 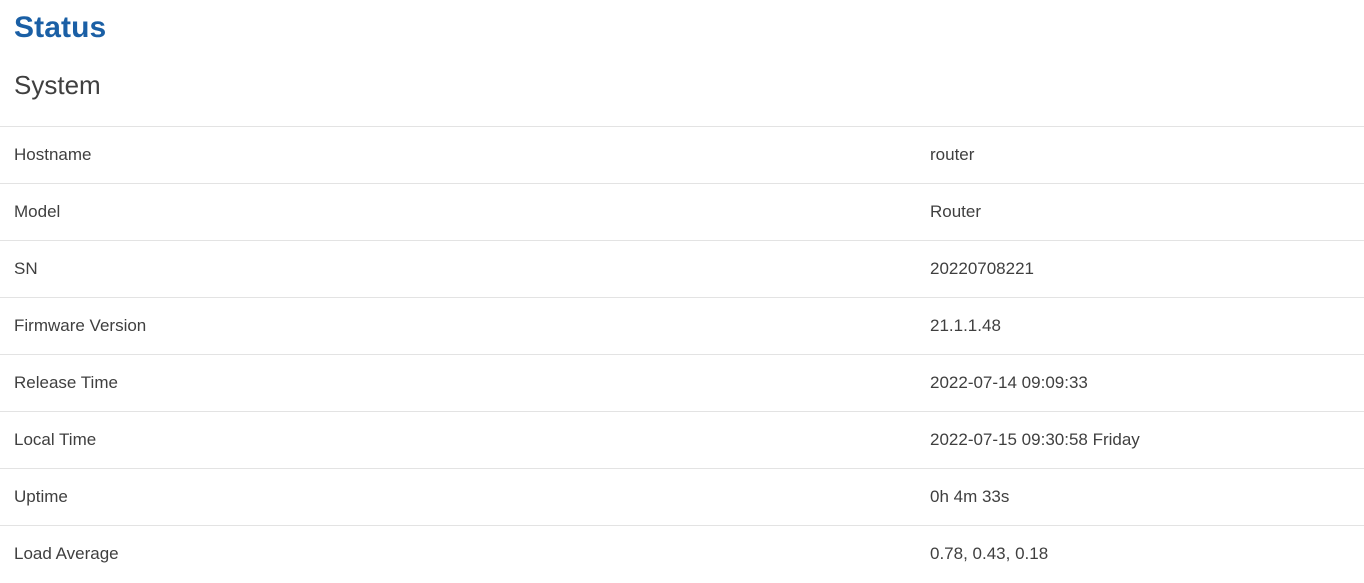 I want to click on row-label: Uptime, so click(x=232, y=497).